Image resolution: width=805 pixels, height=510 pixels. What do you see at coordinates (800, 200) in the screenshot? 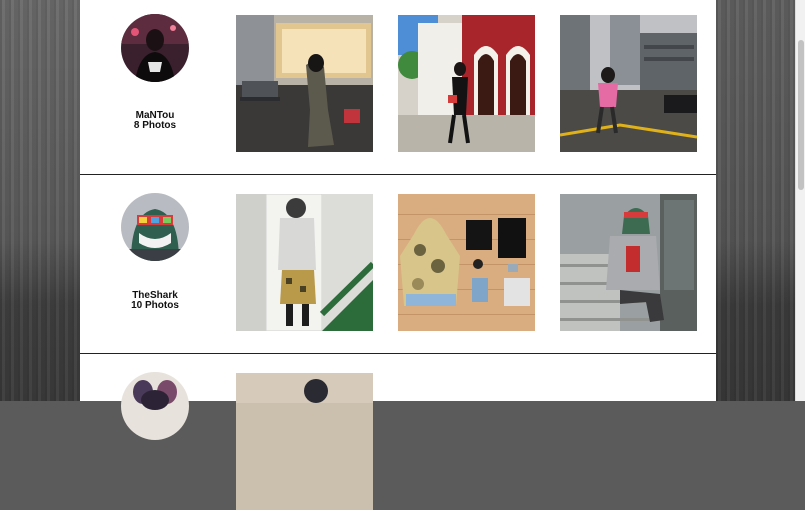
I see `scrollbar` at bounding box center [800, 200].